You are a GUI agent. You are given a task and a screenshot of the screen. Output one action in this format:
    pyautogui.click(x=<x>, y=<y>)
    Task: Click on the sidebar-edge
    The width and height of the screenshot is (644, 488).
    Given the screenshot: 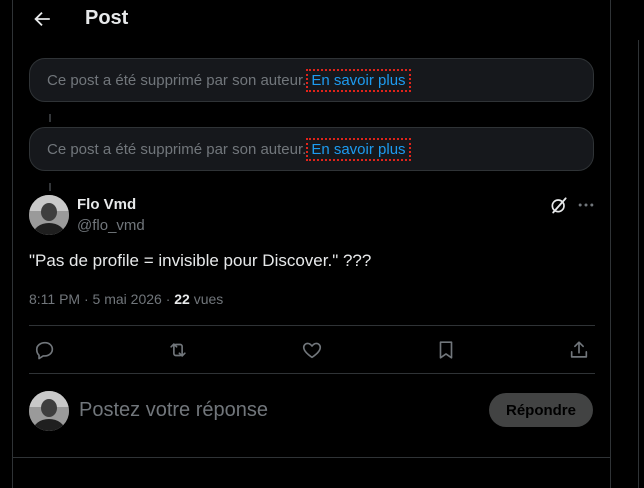 What is the action you would take?
    pyautogui.click(x=641, y=264)
    